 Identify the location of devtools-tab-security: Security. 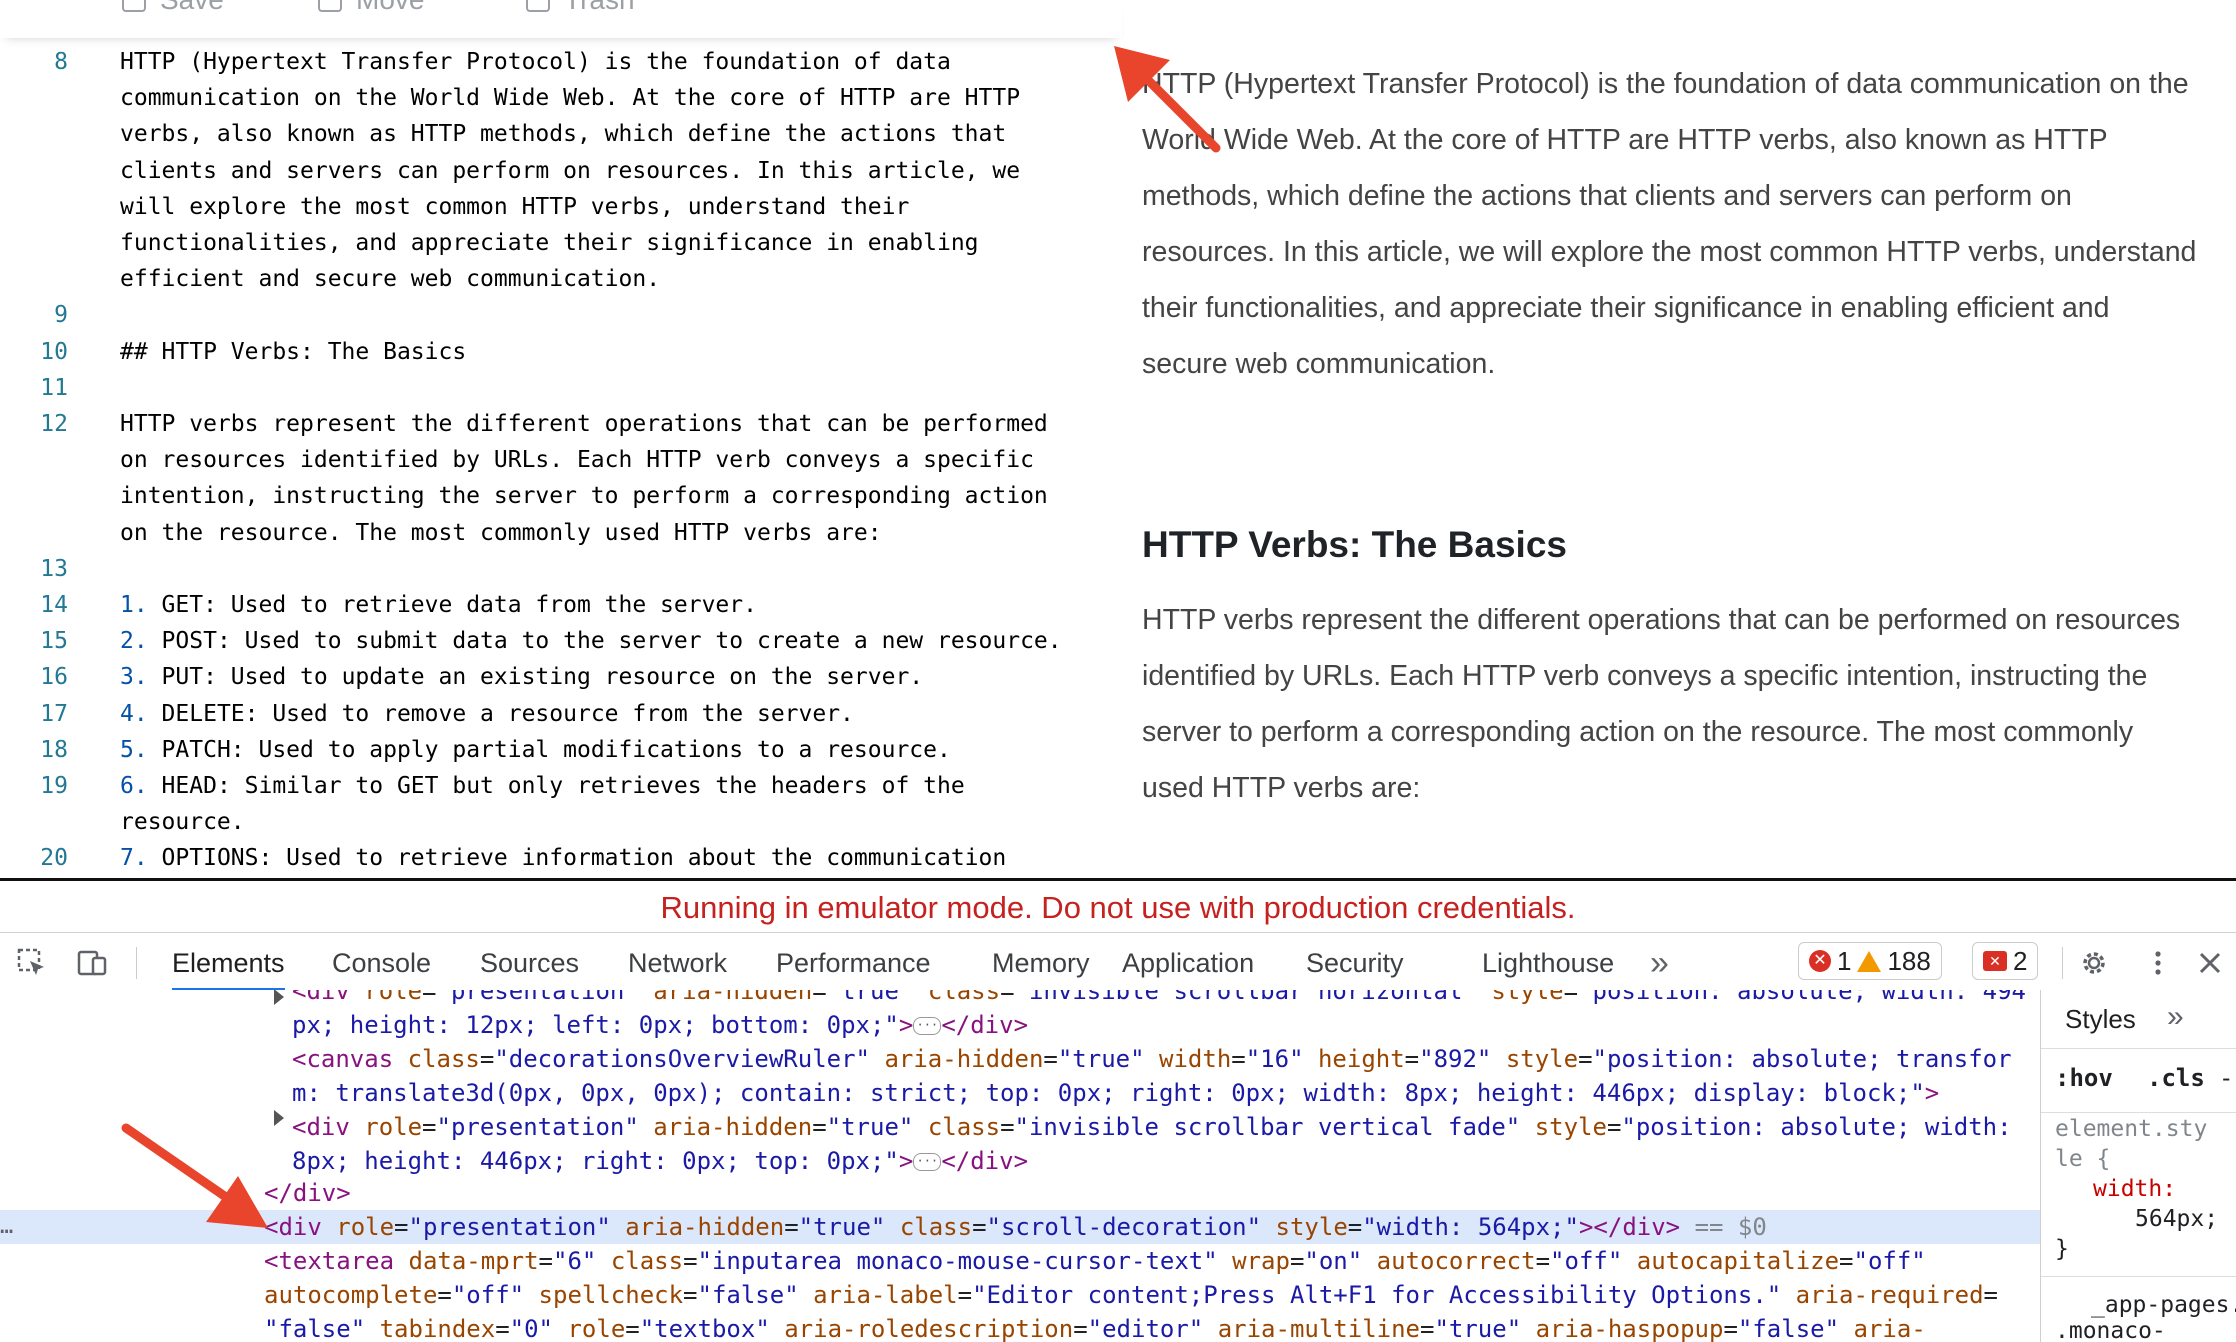
(1355, 962).